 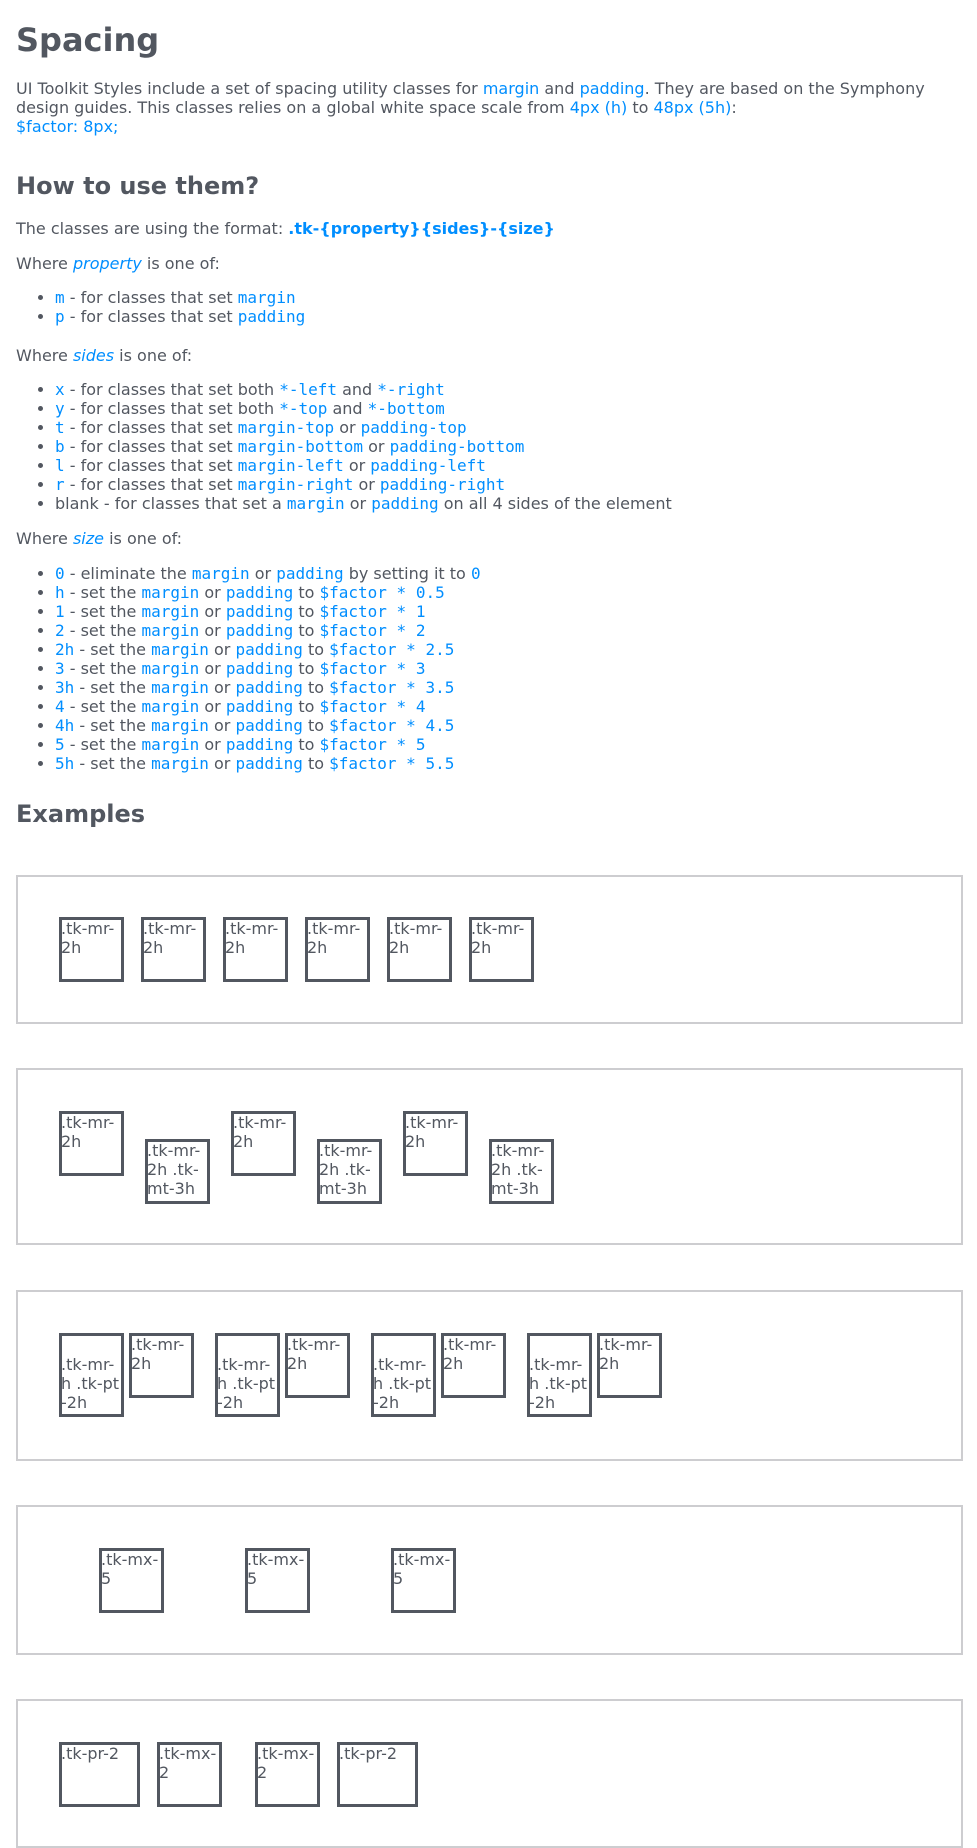 I want to click on code: *-left, so click(x=308, y=389).